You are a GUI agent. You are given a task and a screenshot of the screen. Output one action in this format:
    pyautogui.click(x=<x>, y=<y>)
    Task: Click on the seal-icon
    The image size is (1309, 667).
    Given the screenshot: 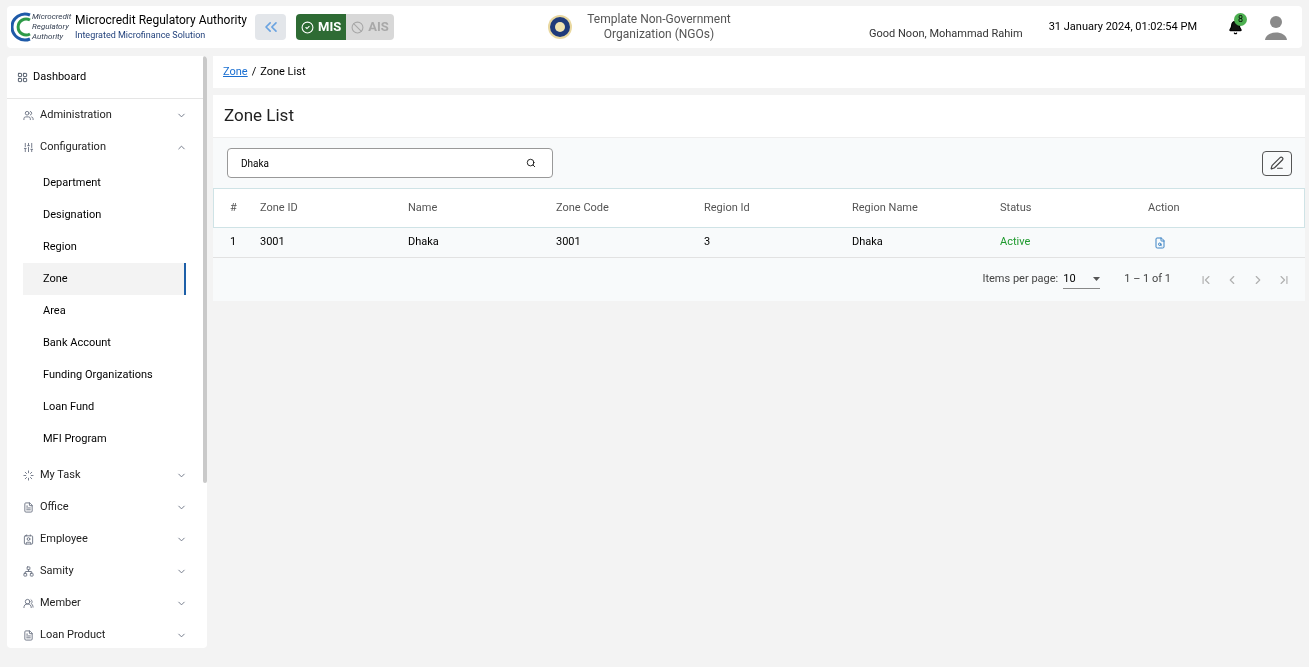 What is the action you would take?
    pyautogui.click(x=560, y=27)
    